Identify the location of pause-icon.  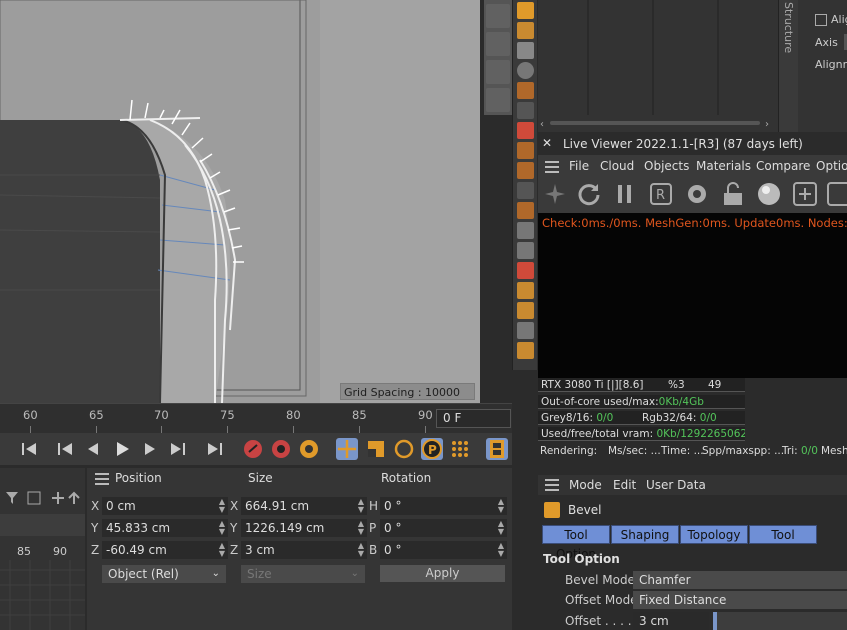
(625, 194).